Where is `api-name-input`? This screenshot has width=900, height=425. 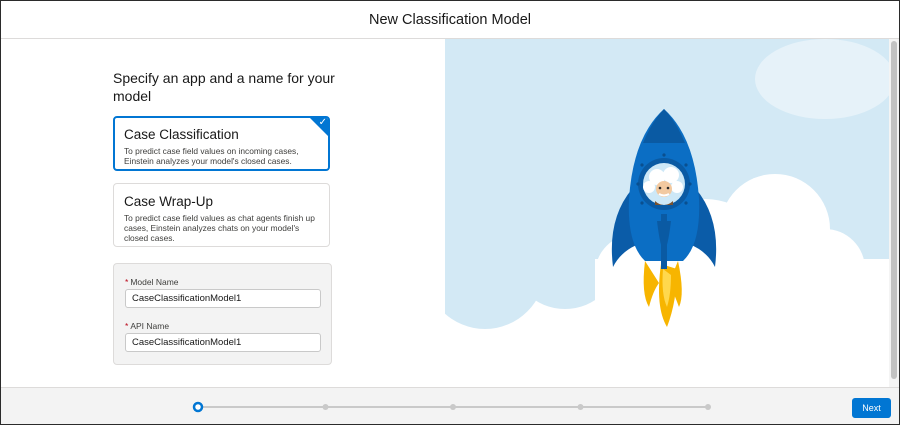 api-name-input is located at coordinates (223, 342).